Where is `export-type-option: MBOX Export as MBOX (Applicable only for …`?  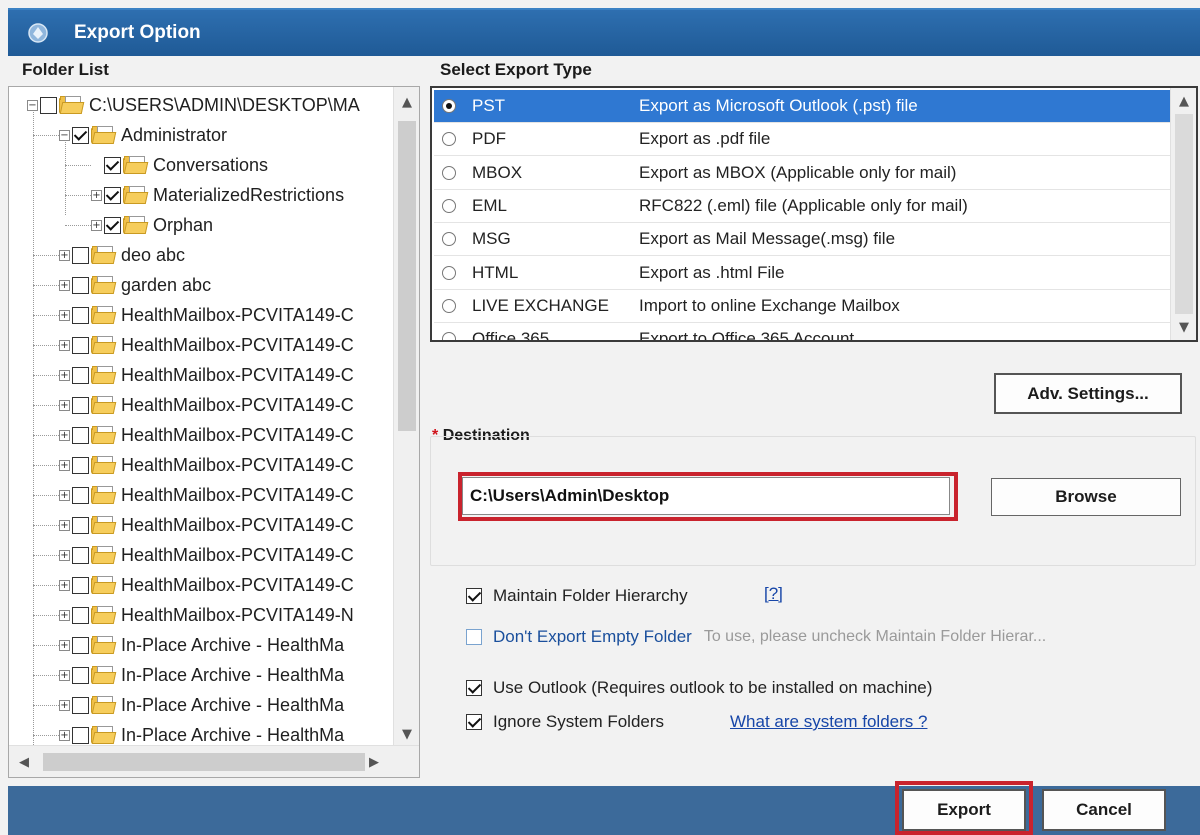 export-type-option: MBOX Export as MBOX (Applicable only for … is located at coordinates (802, 173).